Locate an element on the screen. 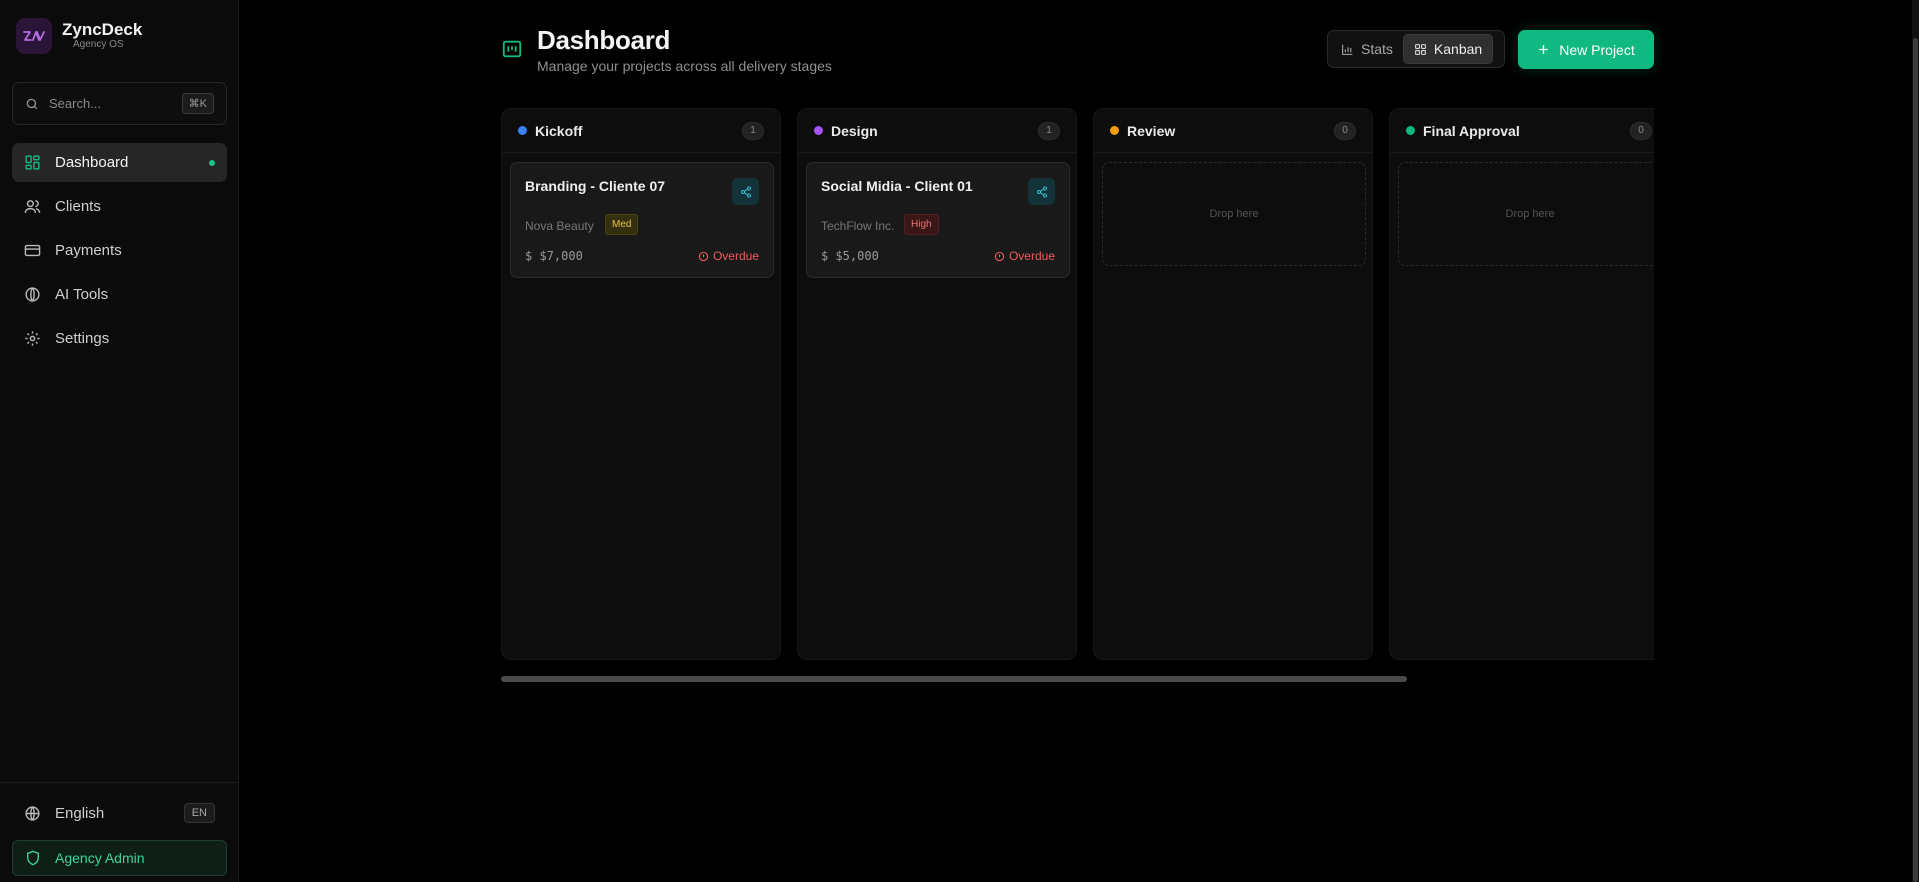  bar-chart-icon is located at coordinates (1347, 49).